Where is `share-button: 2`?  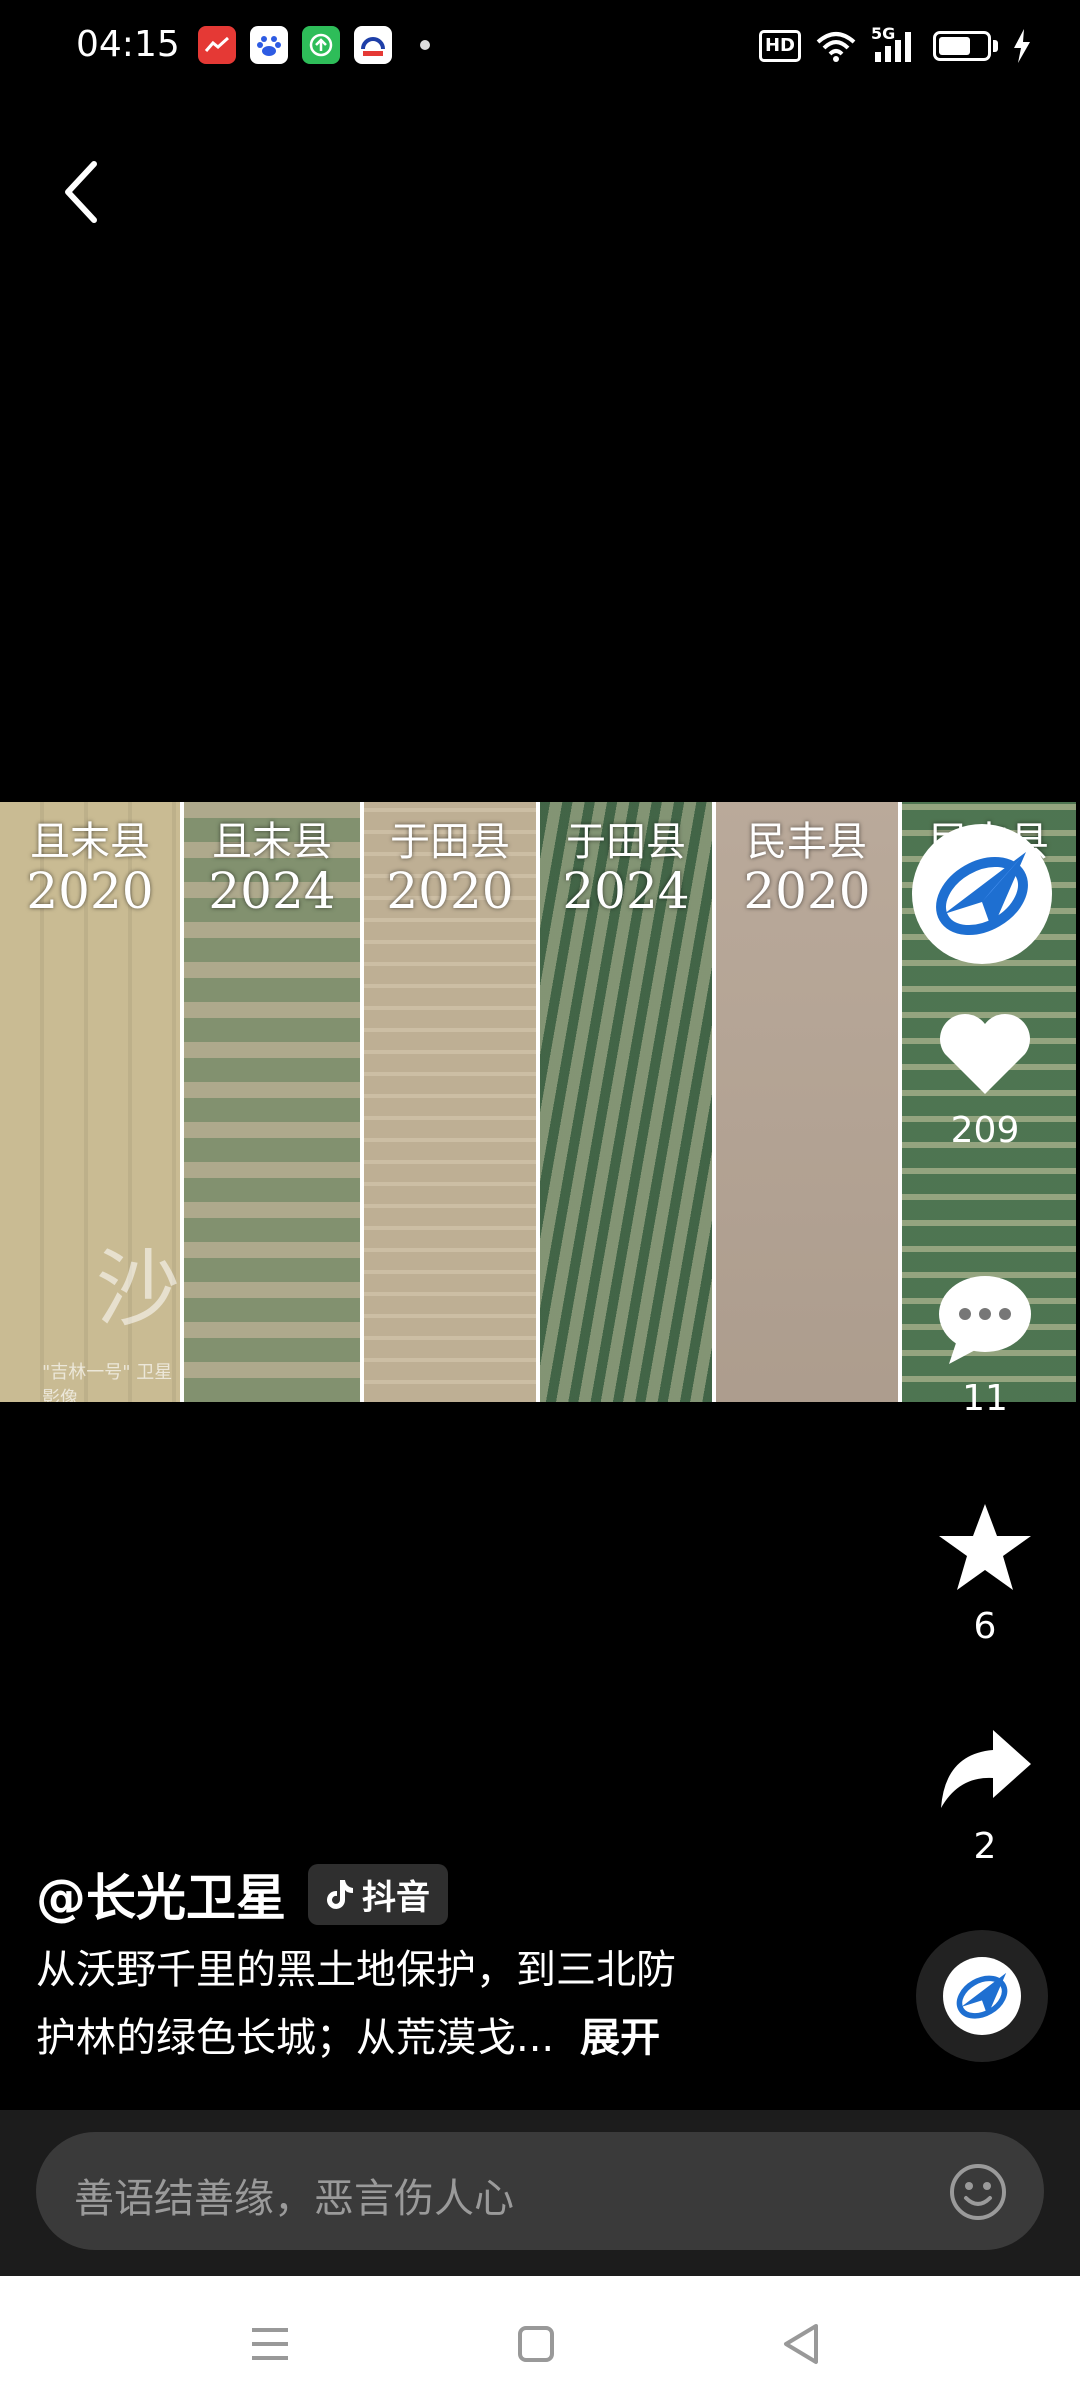 share-button: 2 is located at coordinates (985, 1795).